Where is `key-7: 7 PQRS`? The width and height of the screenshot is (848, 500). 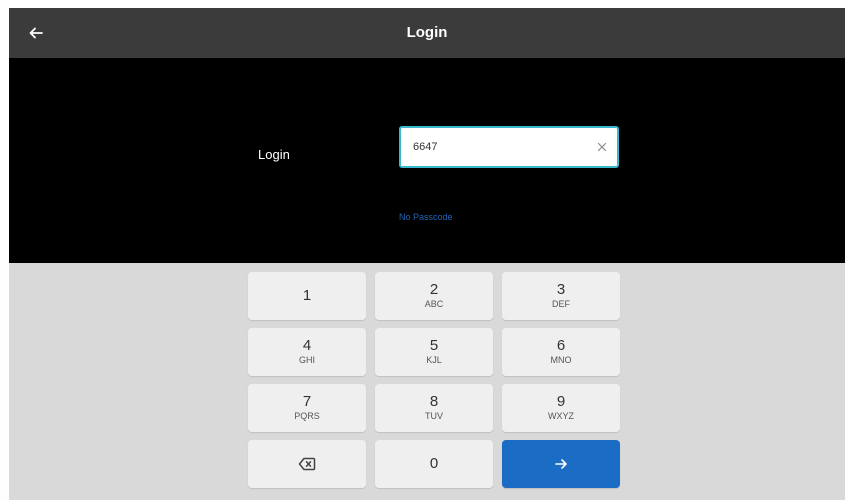
key-7: 7 PQRS is located at coordinates (307, 408).